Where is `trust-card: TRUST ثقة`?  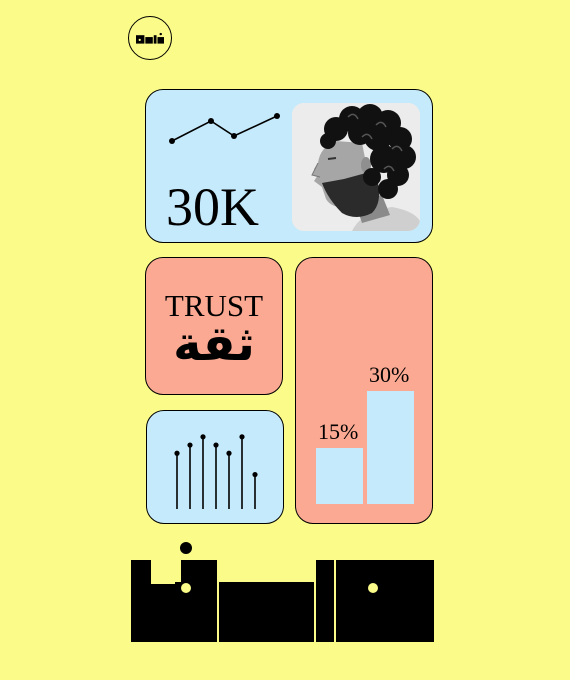 trust-card: TRUST ثقة is located at coordinates (214, 326).